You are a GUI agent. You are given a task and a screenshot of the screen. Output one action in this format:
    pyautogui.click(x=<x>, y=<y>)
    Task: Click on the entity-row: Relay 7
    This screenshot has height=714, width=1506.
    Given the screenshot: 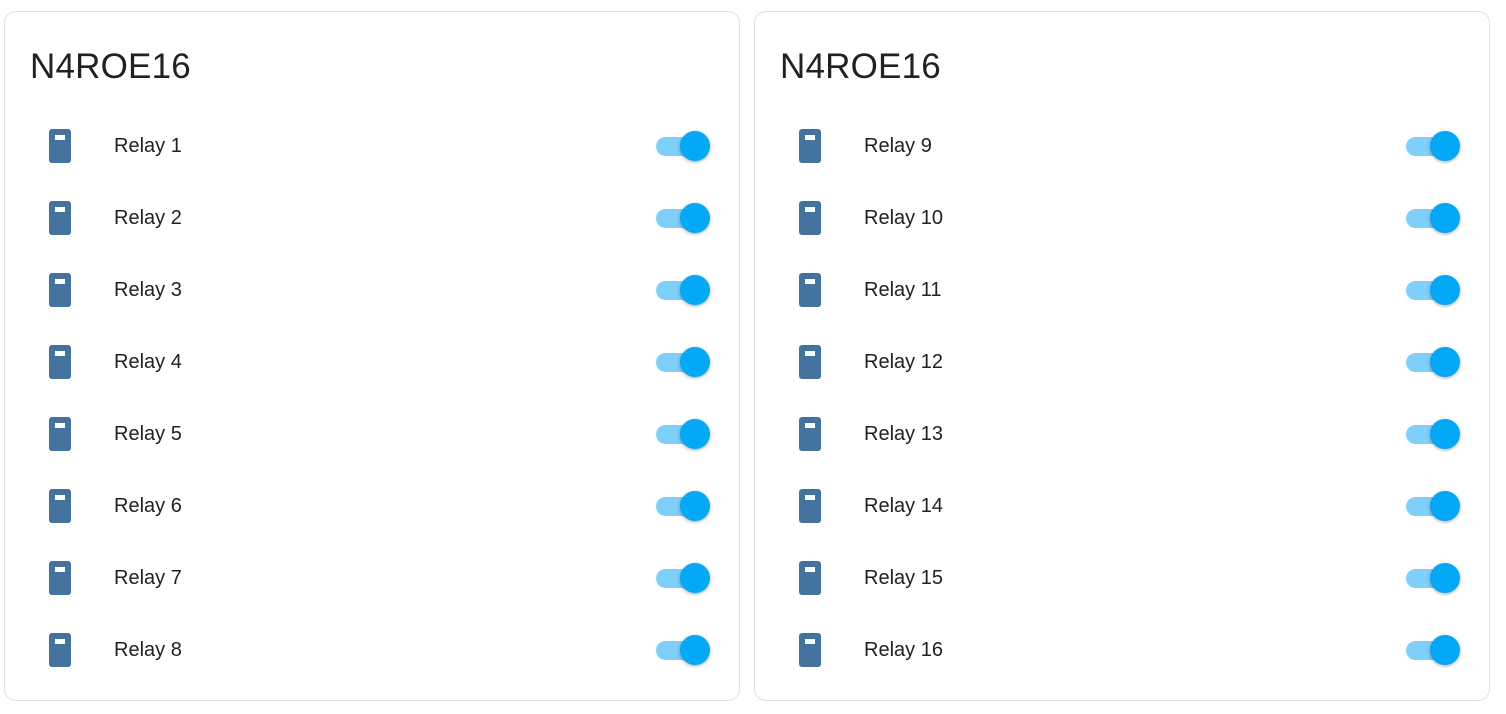 What is the action you would take?
    pyautogui.click(x=372, y=578)
    